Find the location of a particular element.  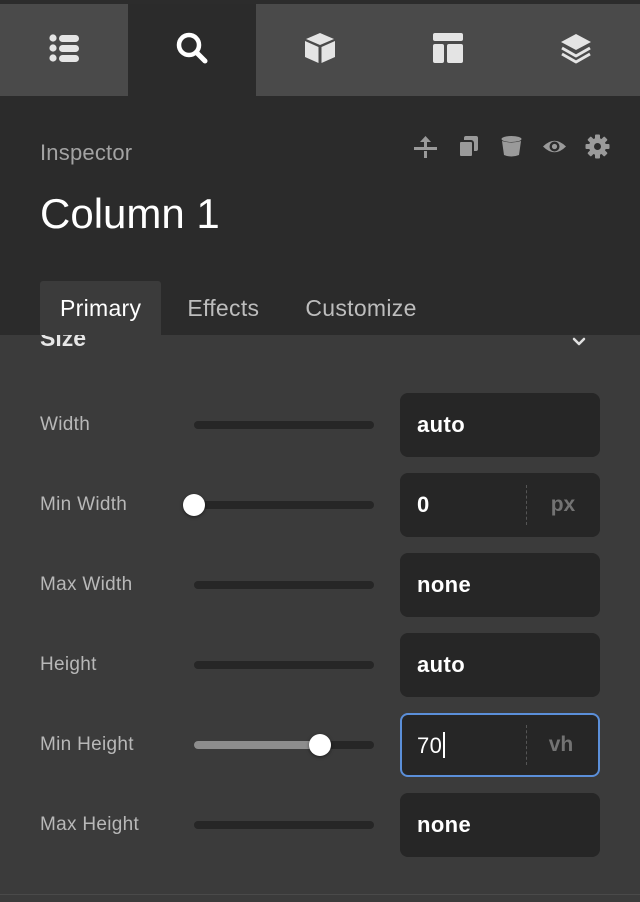

tab-effects: Effects is located at coordinates (220, 308).